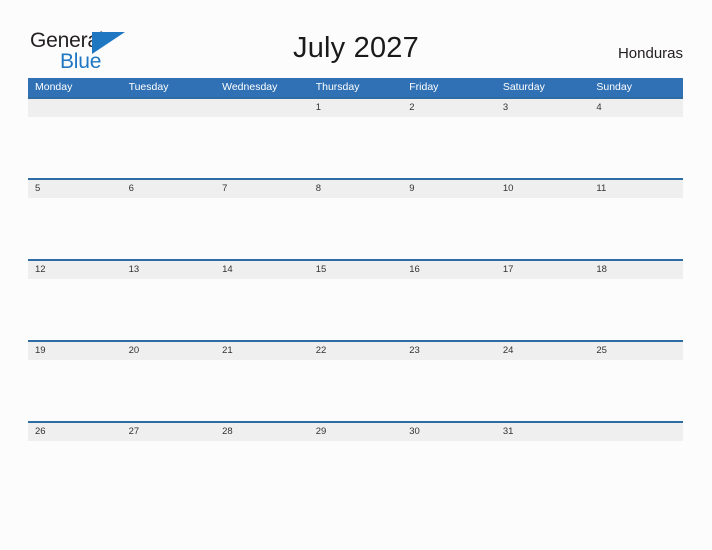 This screenshot has width=712, height=550. What do you see at coordinates (148, 87) in the screenshot?
I see `day-of-week-tuesday: Tuesday` at bounding box center [148, 87].